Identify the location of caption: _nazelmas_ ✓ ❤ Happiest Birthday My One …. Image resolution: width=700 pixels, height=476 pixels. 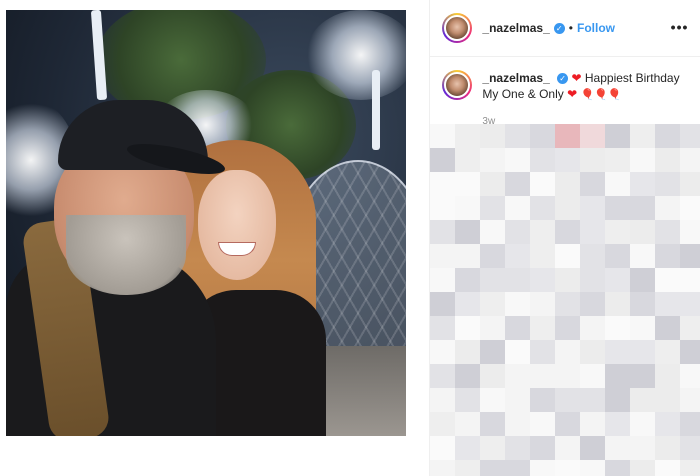
(567, 86).